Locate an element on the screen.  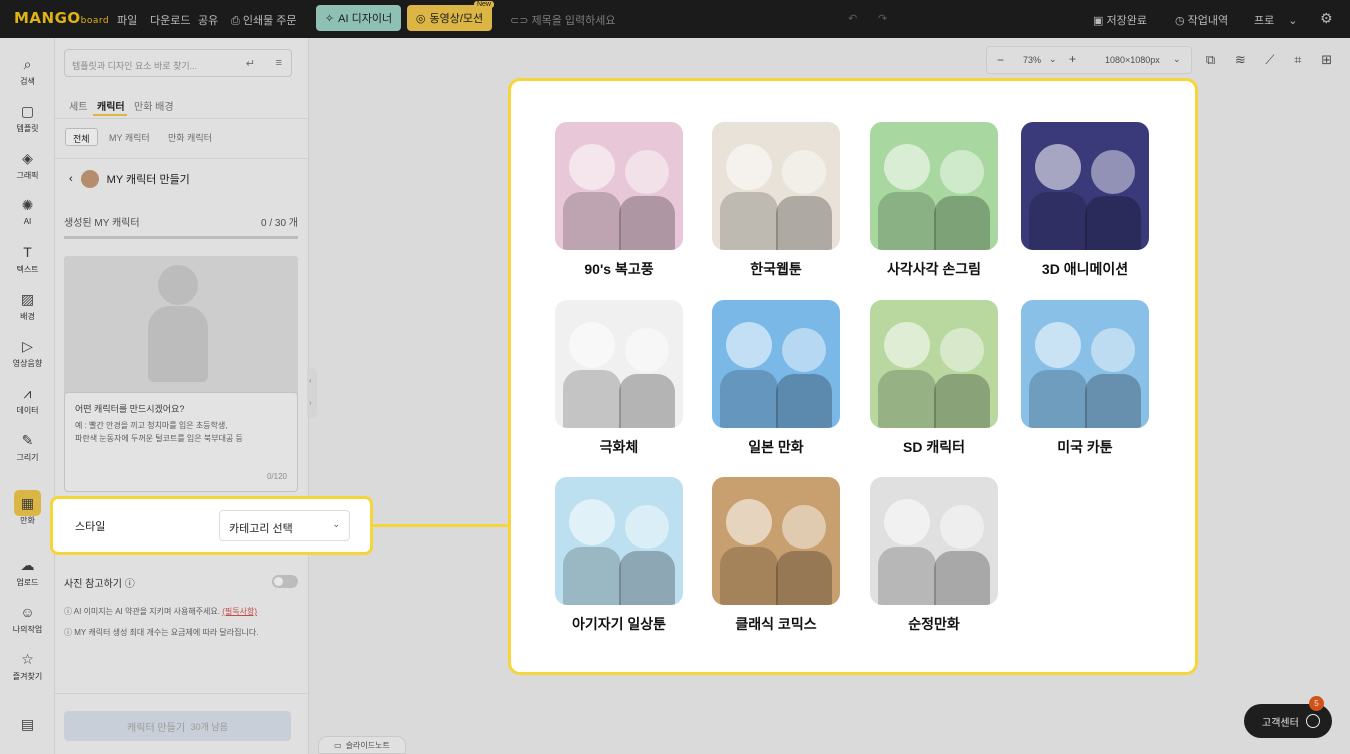
rail-item-comic: ▦ 만화 is located at coordinates (27, 510).